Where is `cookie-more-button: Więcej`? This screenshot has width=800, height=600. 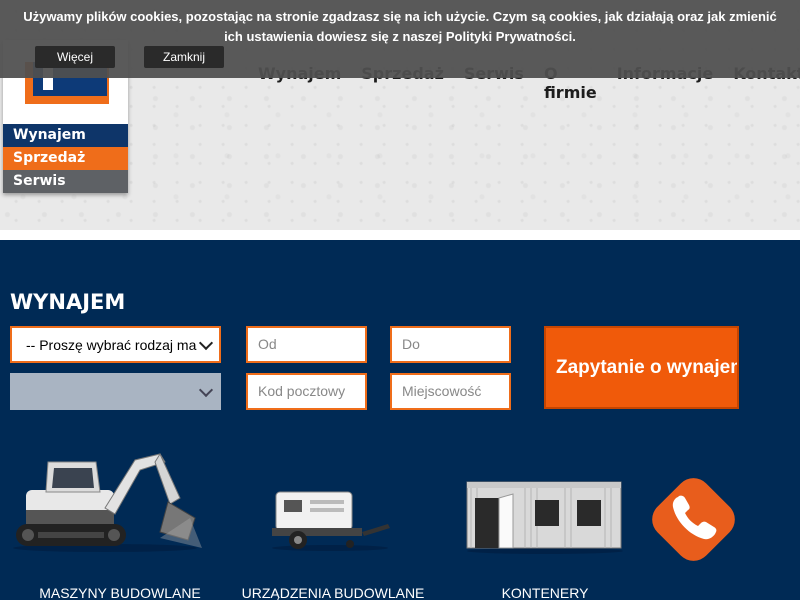
cookie-more-button: Więcej is located at coordinates (75, 57).